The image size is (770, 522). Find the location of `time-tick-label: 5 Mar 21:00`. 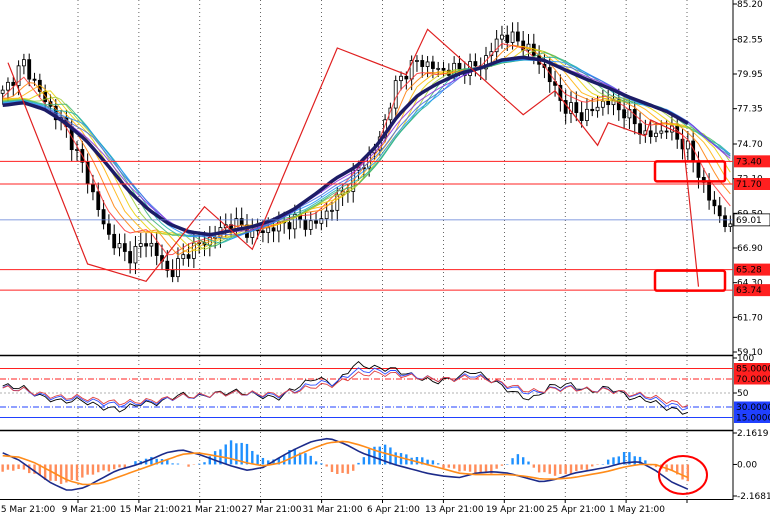

time-tick-label: 5 Mar 21:00 is located at coordinates (28, 510).